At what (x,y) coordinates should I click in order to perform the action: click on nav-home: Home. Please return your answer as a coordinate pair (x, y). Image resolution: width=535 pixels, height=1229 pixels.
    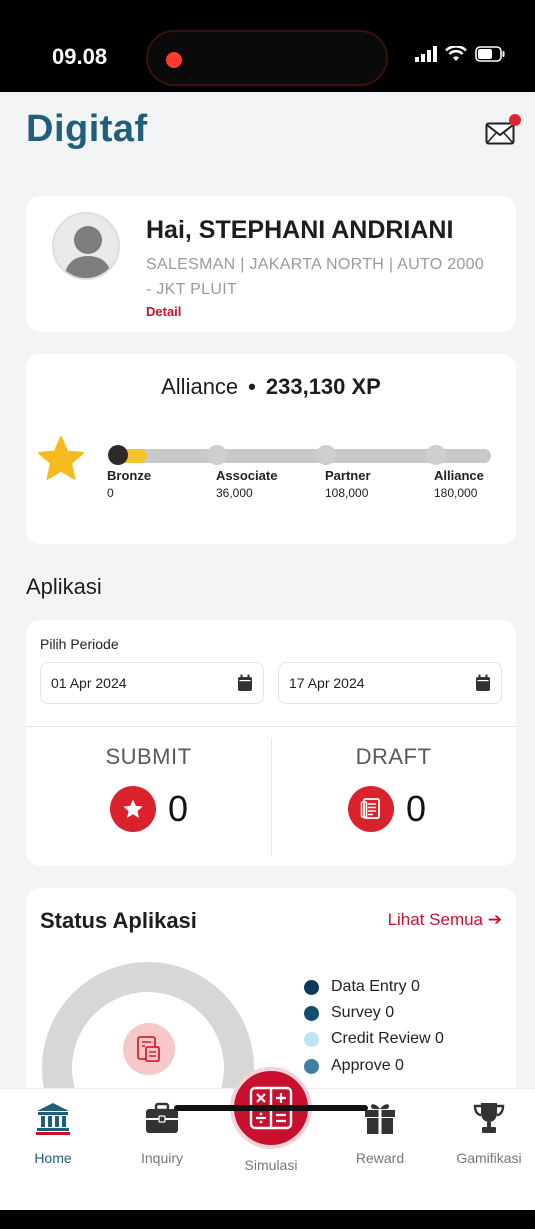
    Looking at the image, I should click on (53, 1133).